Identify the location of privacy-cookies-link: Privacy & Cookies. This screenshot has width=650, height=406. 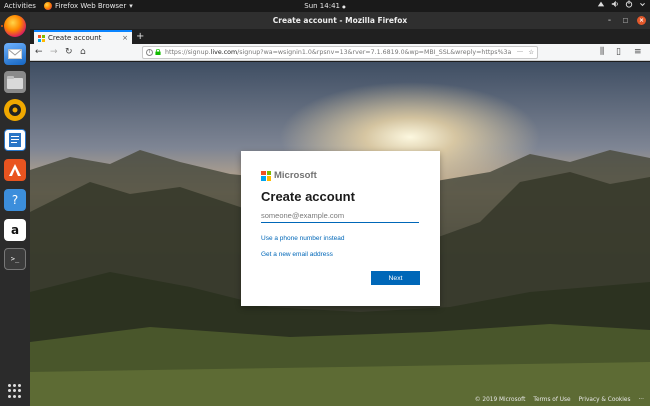
(605, 400).